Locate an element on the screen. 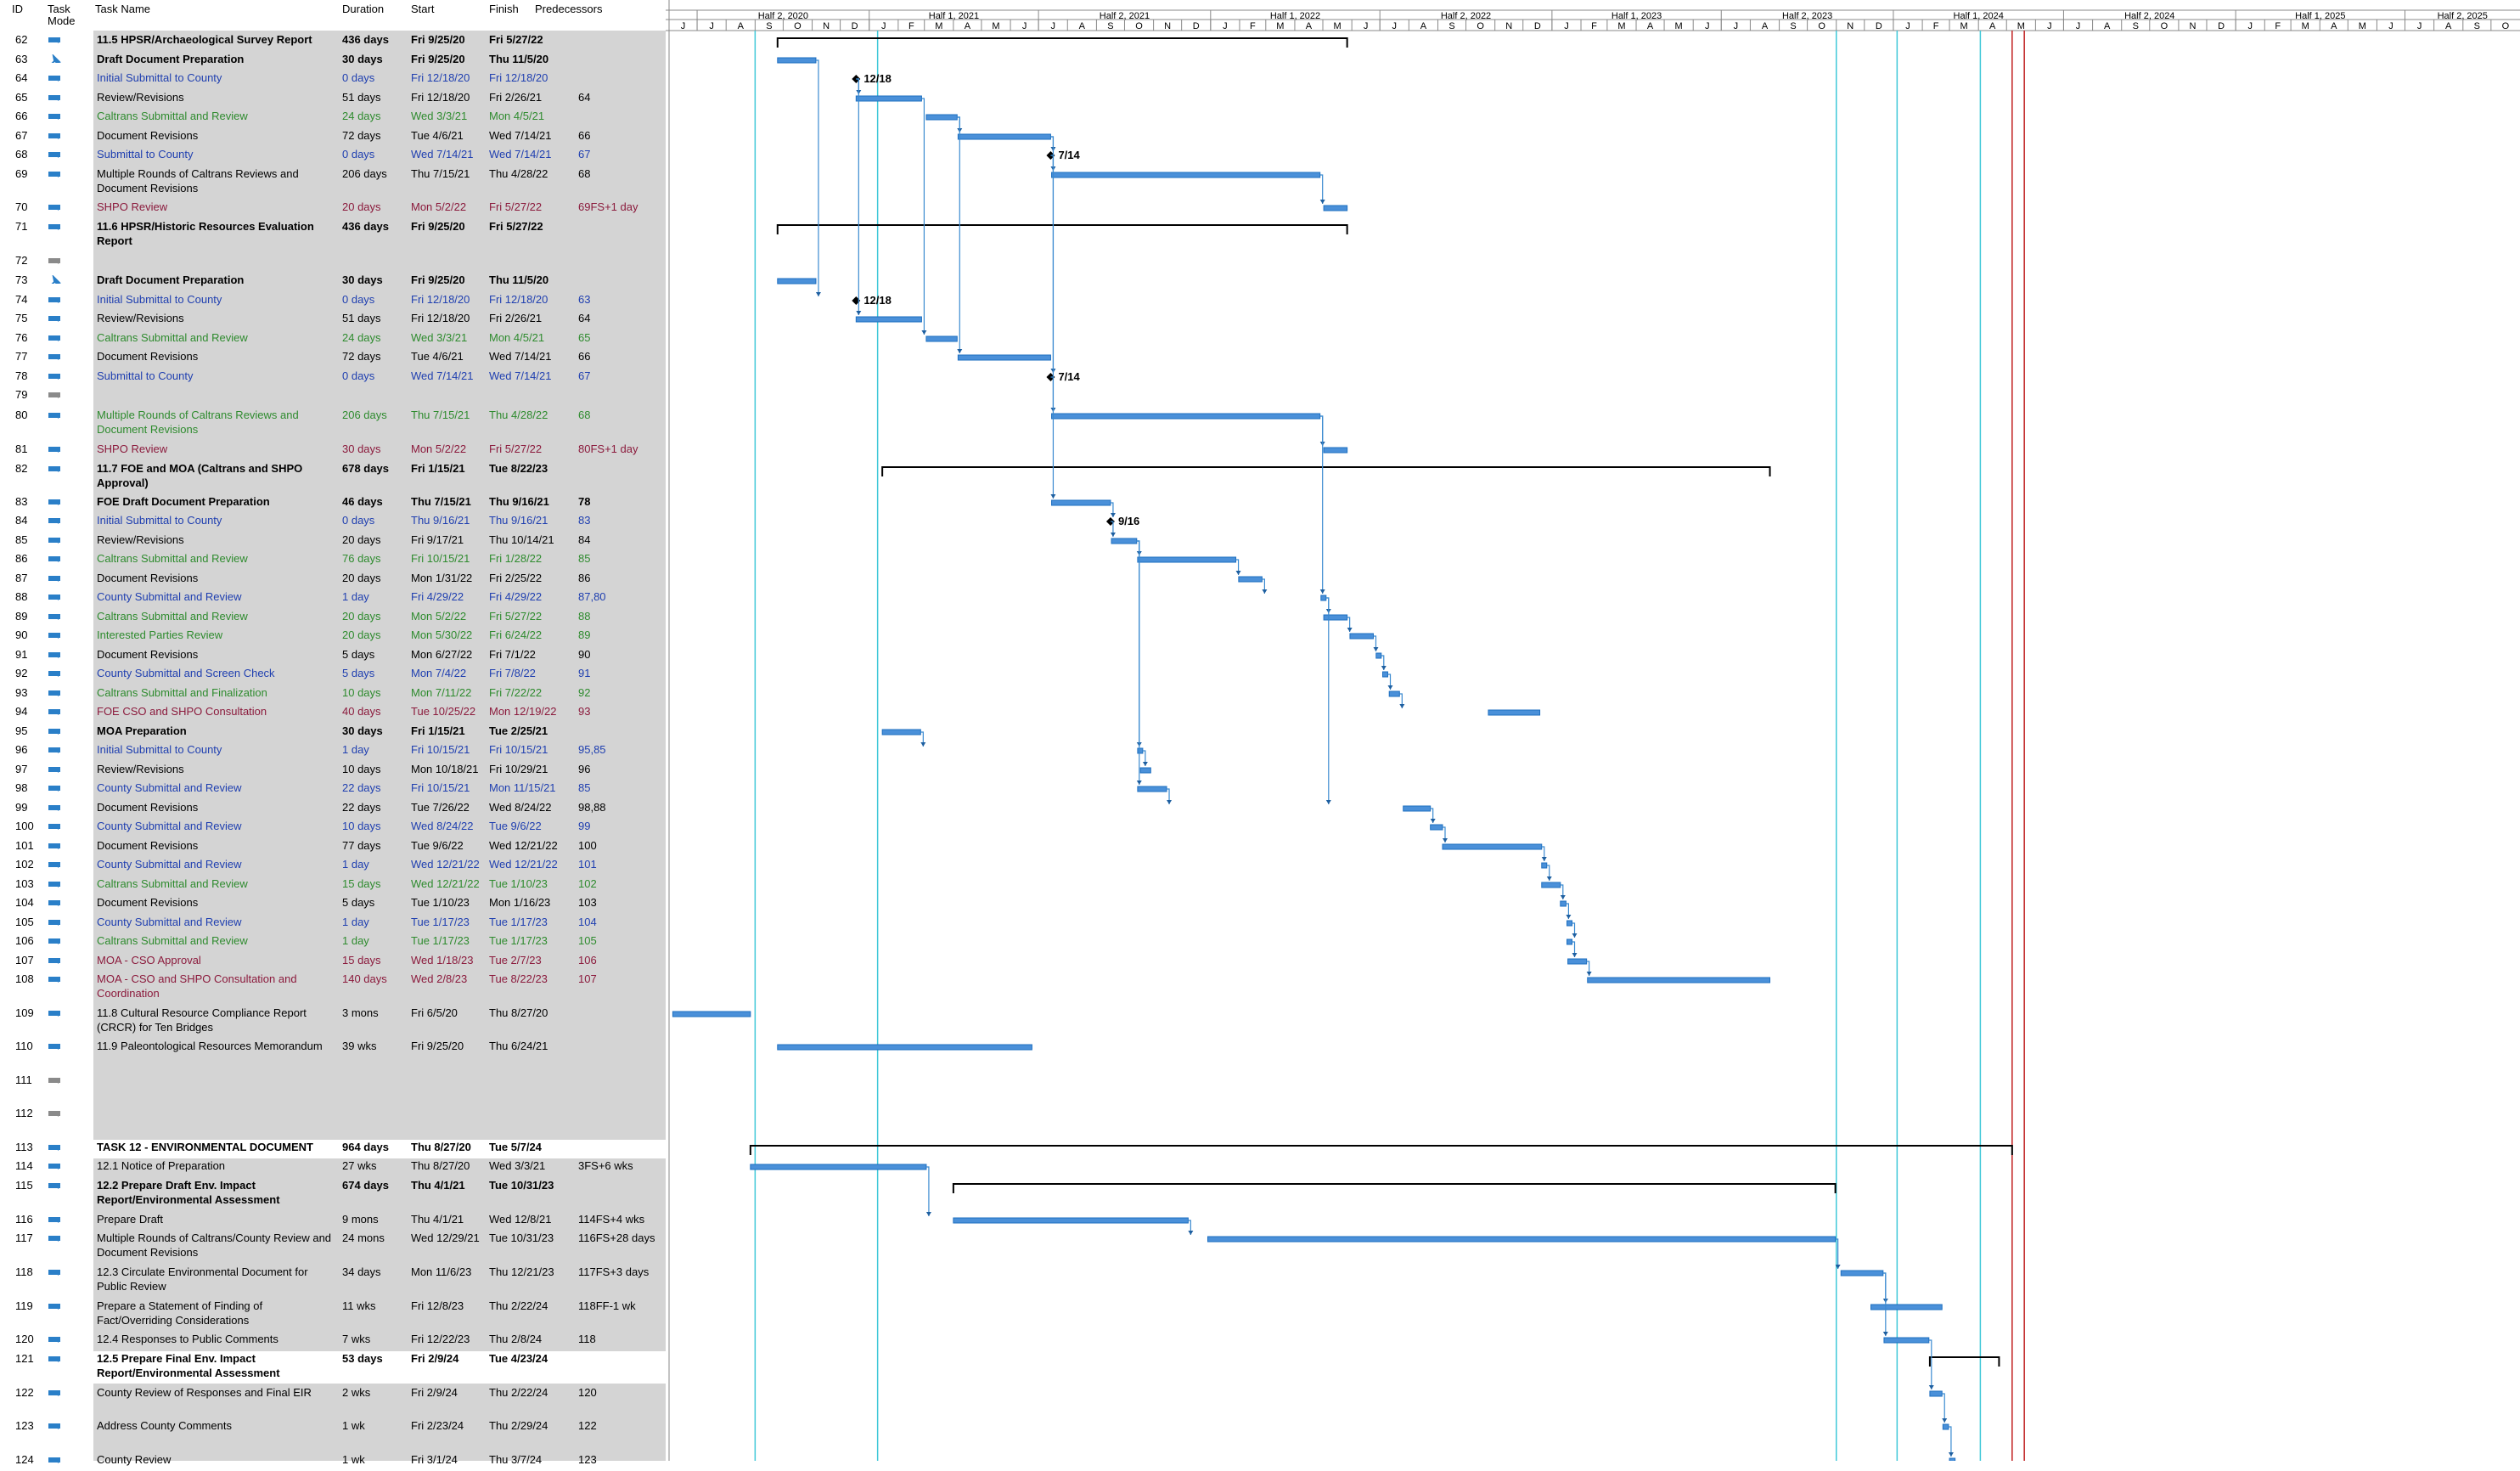 The image size is (2520, 1471). task-name: Draft Document Preparation is located at coordinates (218, 280).